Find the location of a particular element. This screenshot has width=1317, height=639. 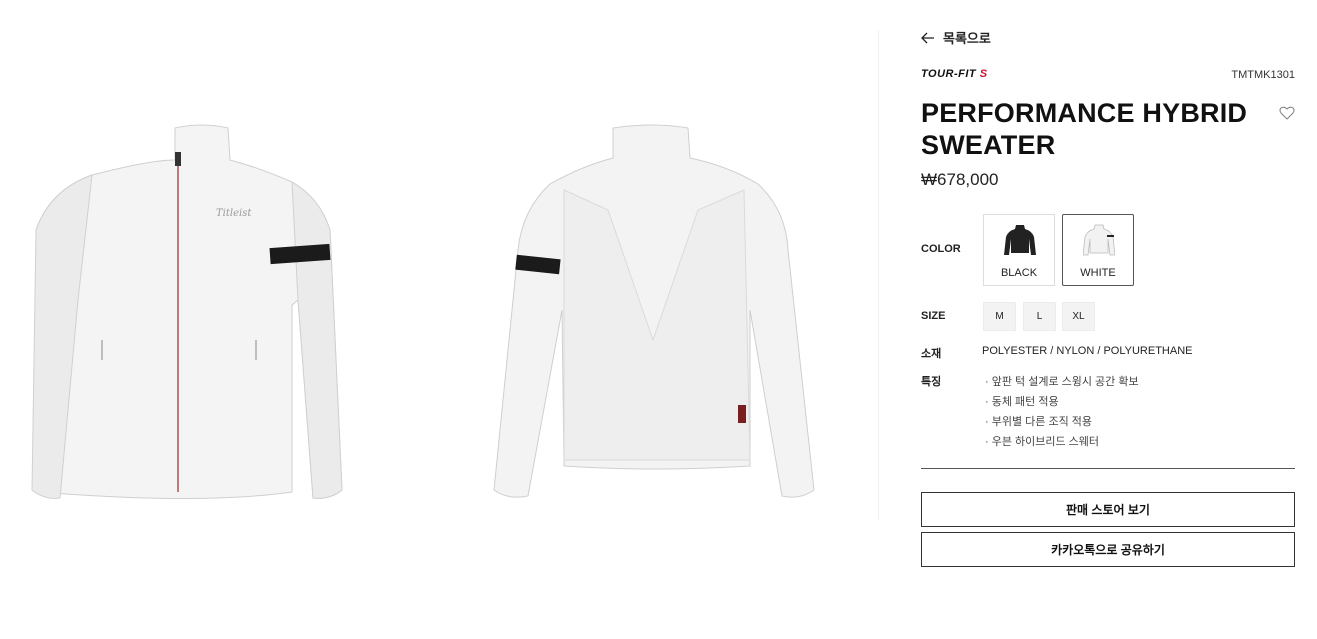

feature-item: 동체 패턴 적용 is located at coordinates (1062, 402).